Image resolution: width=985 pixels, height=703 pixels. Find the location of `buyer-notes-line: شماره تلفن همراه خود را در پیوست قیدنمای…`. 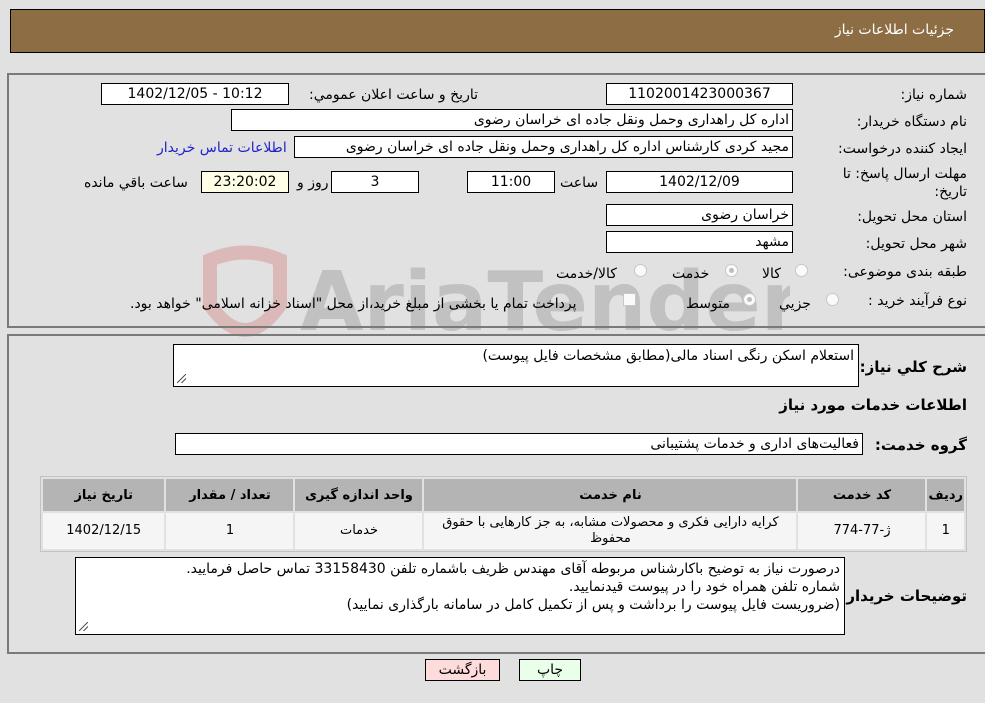

buyer-notes-line: شماره تلفن همراه خود را در پیوست قیدنمای… is located at coordinates (704, 587).